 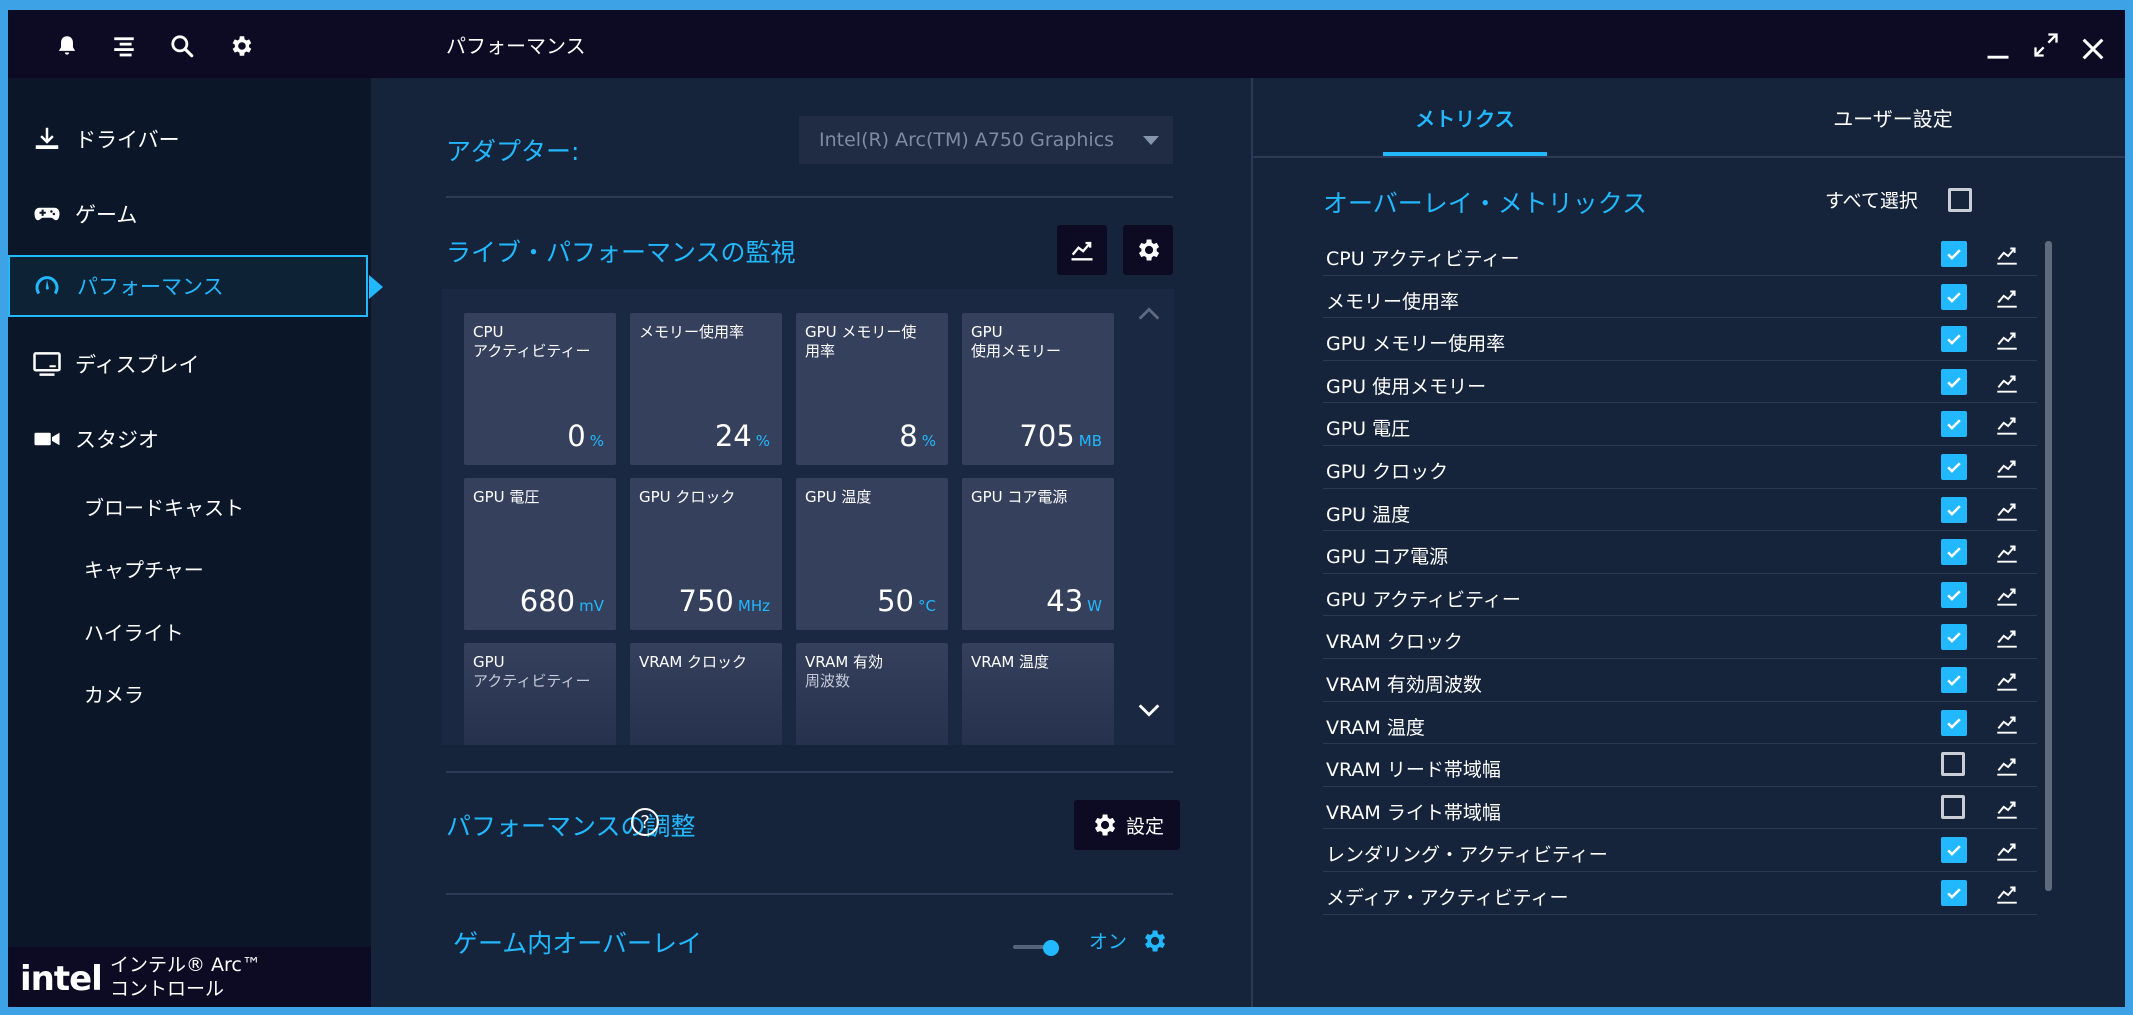 I want to click on sidebar-item-driver: ドライバー, so click(x=189, y=139).